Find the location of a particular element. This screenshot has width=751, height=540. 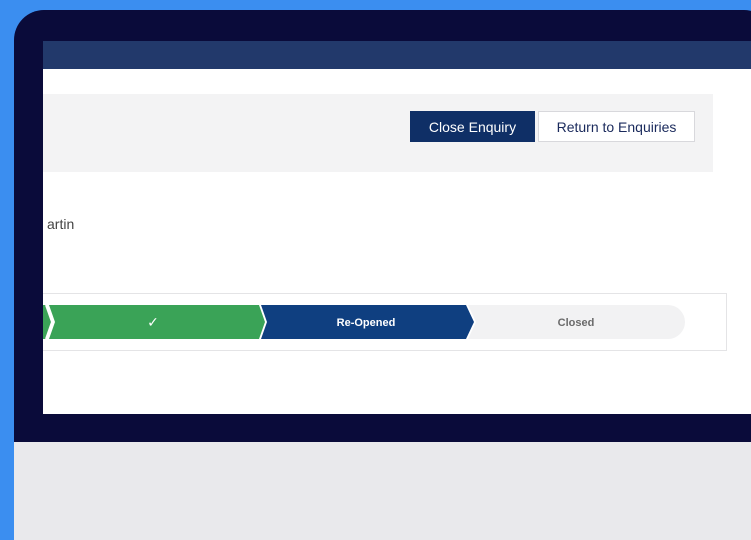

status-progress-bar: ✓ Re-Opened Closed is located at coordinates (385, 322).